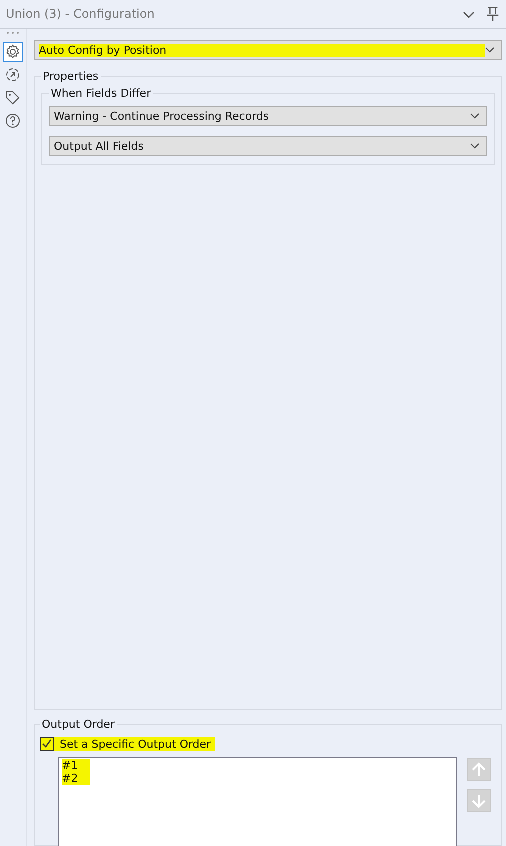 This screenshot has width=506, height=846. What do you see at coordinates (479, 800) in the screenshot?
I see `arrow-down-icon` at bounding box center [479, 800].